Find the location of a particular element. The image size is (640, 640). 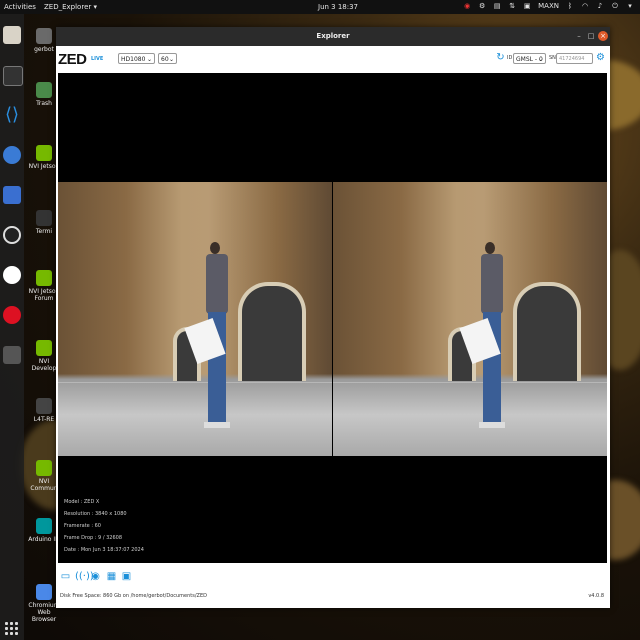

fps-select: 60 ⌄ is located at coordinates (167, 58).